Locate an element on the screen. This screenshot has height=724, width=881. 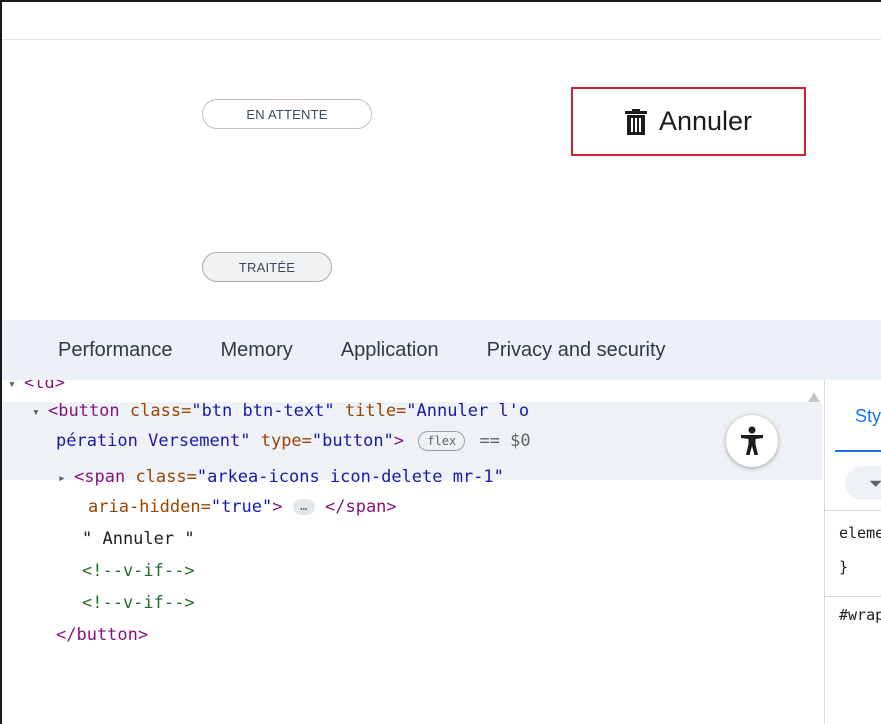
tab-application: Application is located at coordinates (390, 350).